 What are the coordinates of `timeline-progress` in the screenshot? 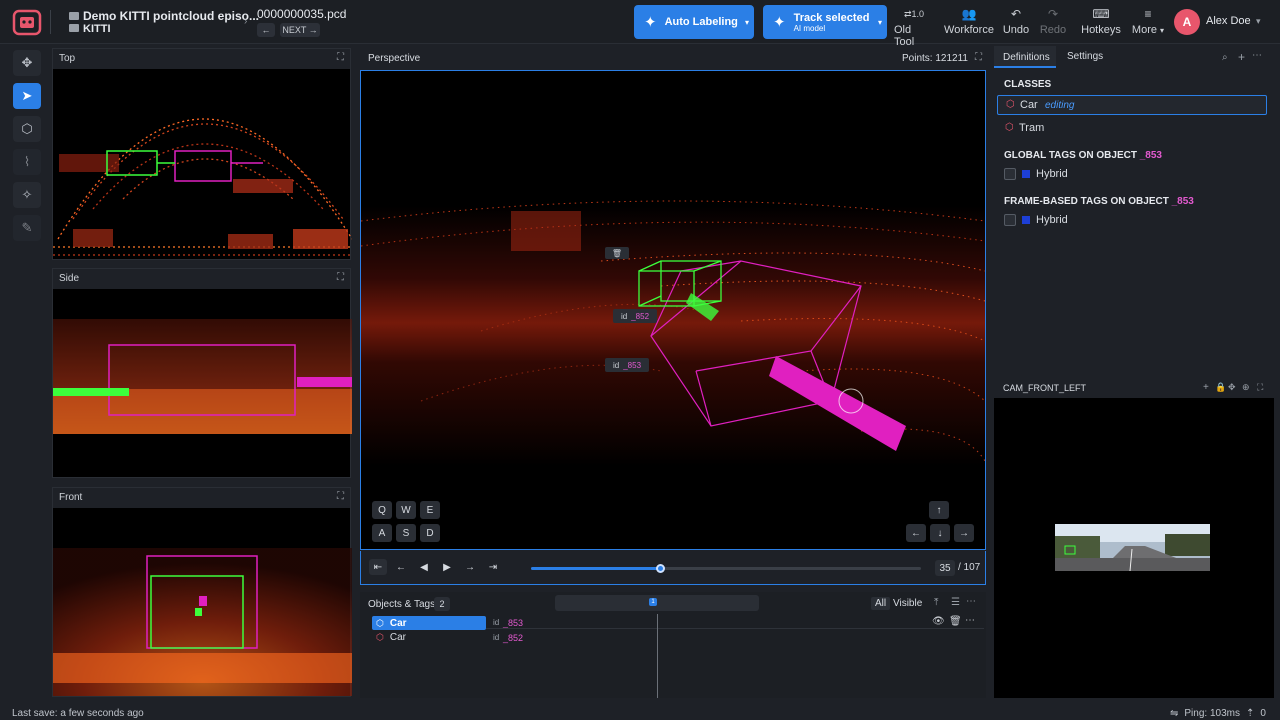 It's located at (595, 568).